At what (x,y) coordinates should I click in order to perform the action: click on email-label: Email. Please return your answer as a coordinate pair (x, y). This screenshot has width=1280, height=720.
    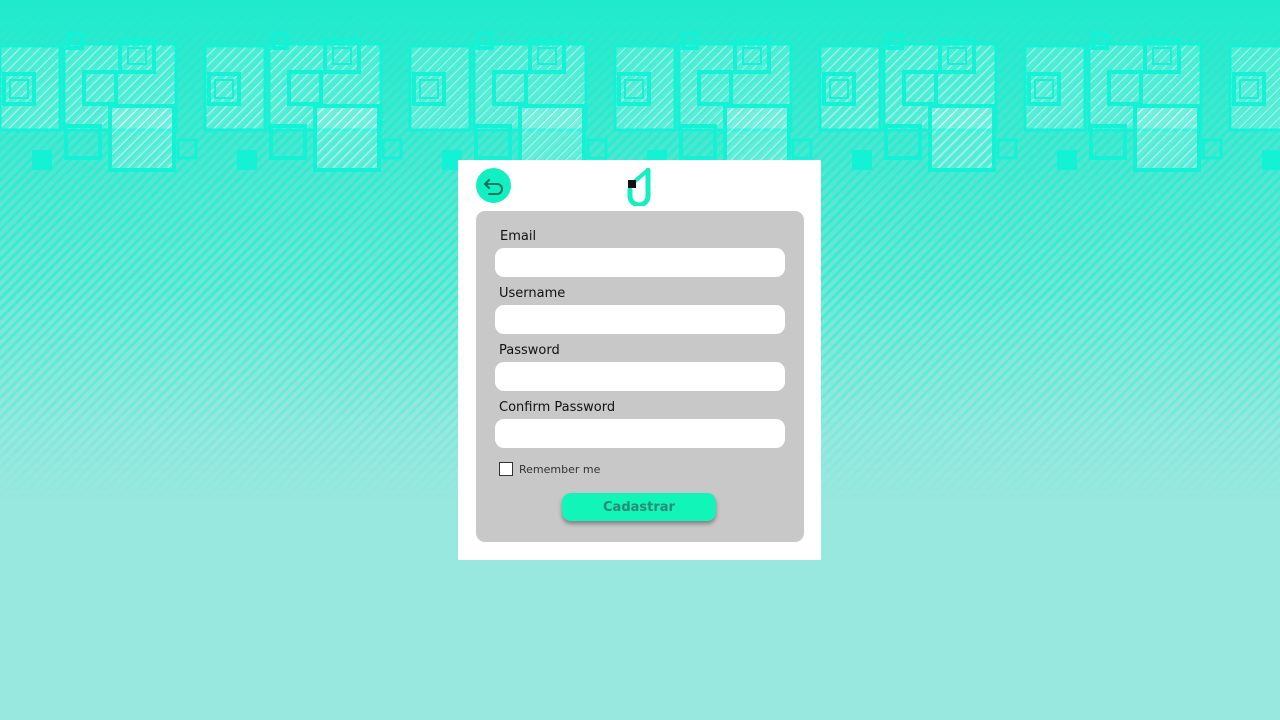
    Looking at the image, I should click on (518, 236).